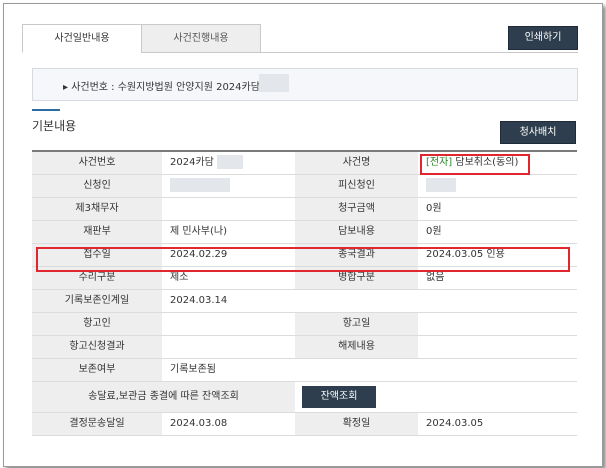 The width and height of the screenshot is (606, 468). What do you see at coordinates (228, 209) in the screenshot?
I see `value-third-debtor` at bounding box center [228, 209].